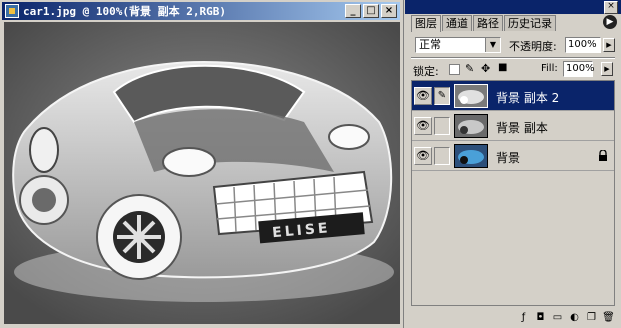  Describe the element at coordinates (607, 69) in the screenshot. I see `fill-slider-button: ▶` at that location.